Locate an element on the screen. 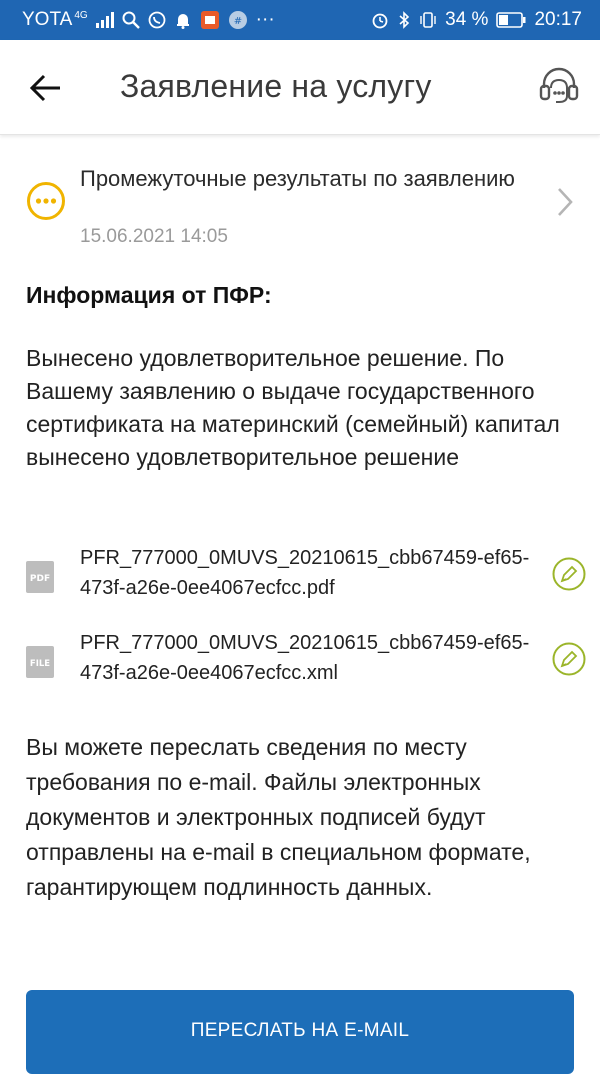  back-arrow-icon is located at coordinates (44, 88).